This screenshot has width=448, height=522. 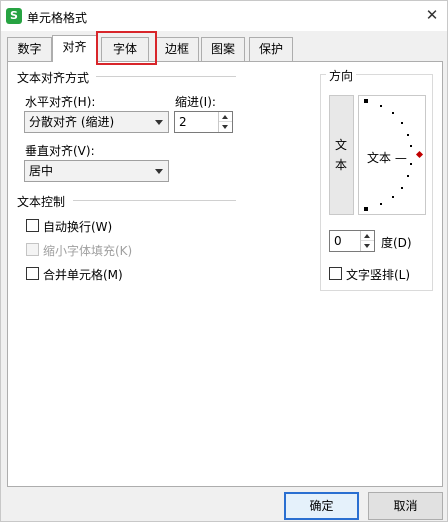 I want to click on degree-value: 0, so click(x=338, y=241).